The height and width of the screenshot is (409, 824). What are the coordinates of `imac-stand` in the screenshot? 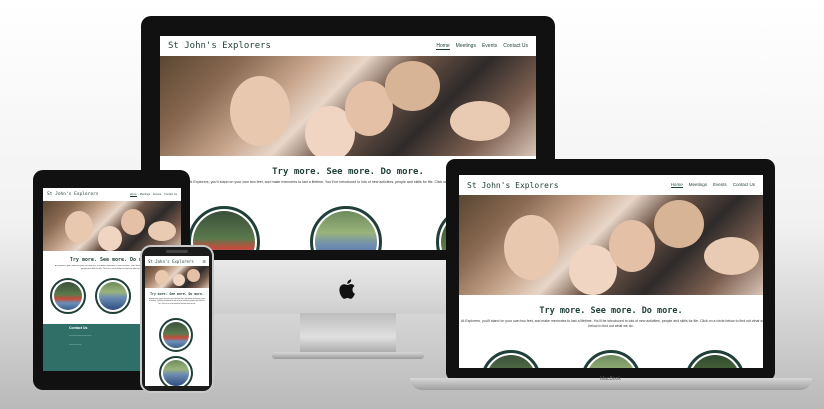 It's located at (348, 333).